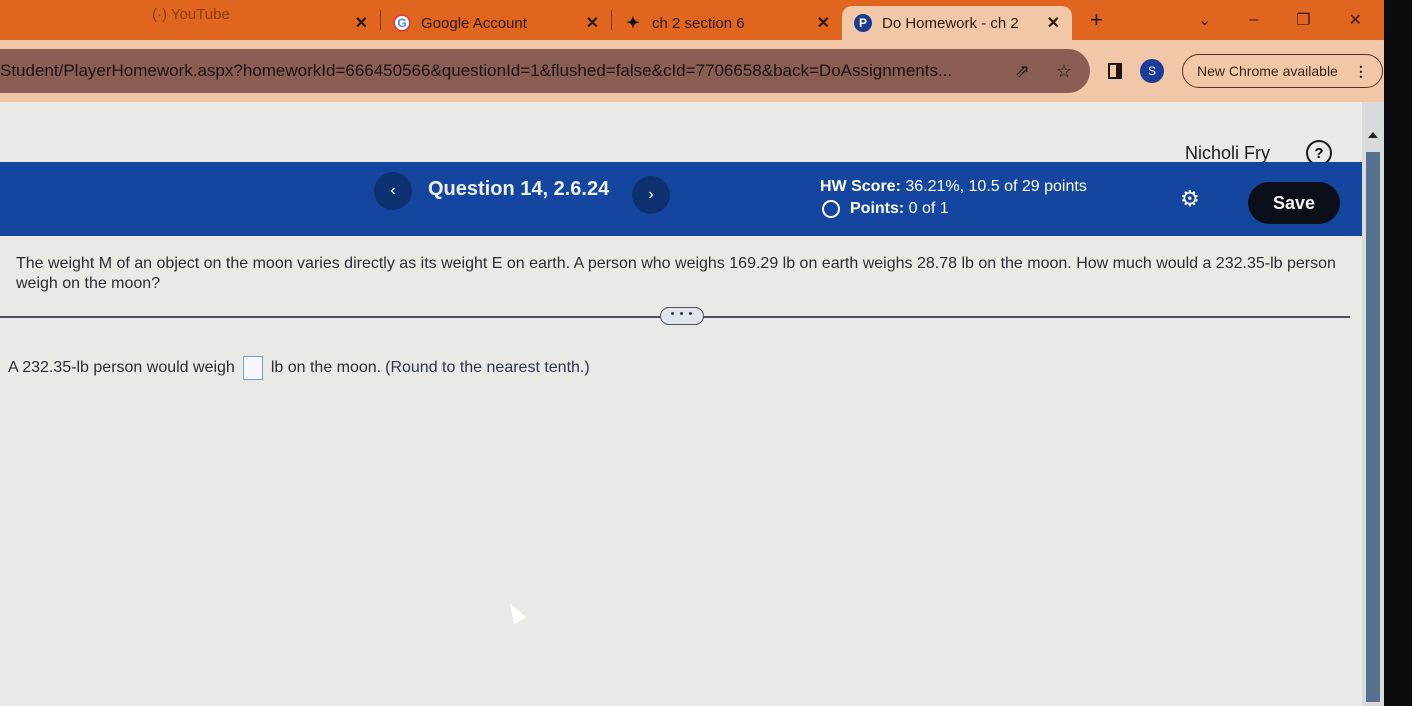  Describe the element at coordinates (252, 368) in the screenshot. I see `answer-input` at that location.